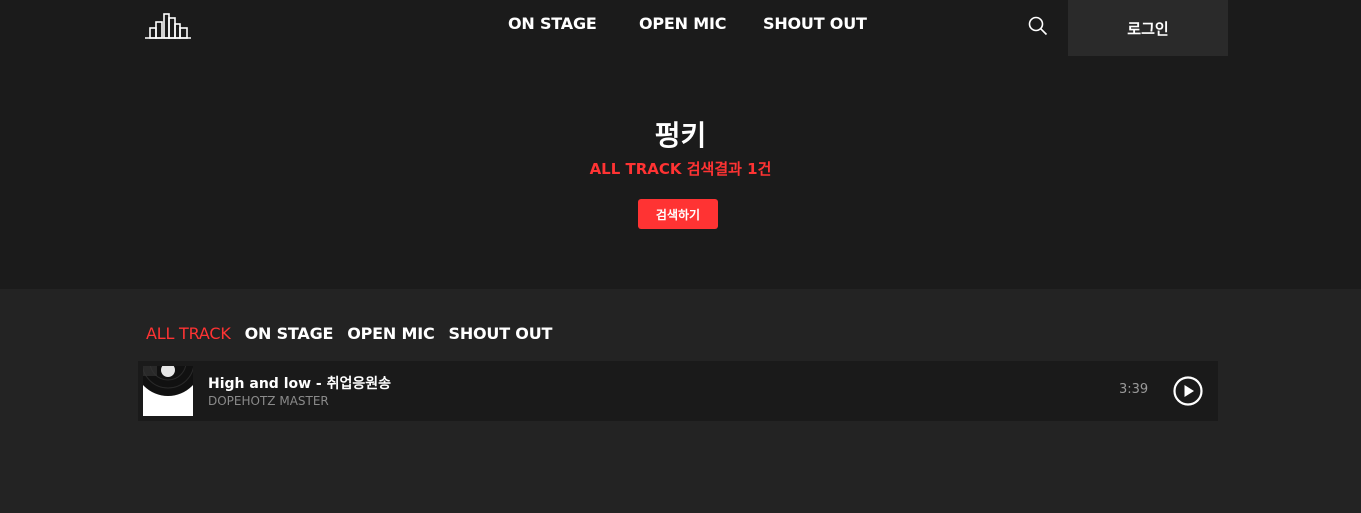  I want to click on tab-all-track: ALL TRACK, so click(188, 333).